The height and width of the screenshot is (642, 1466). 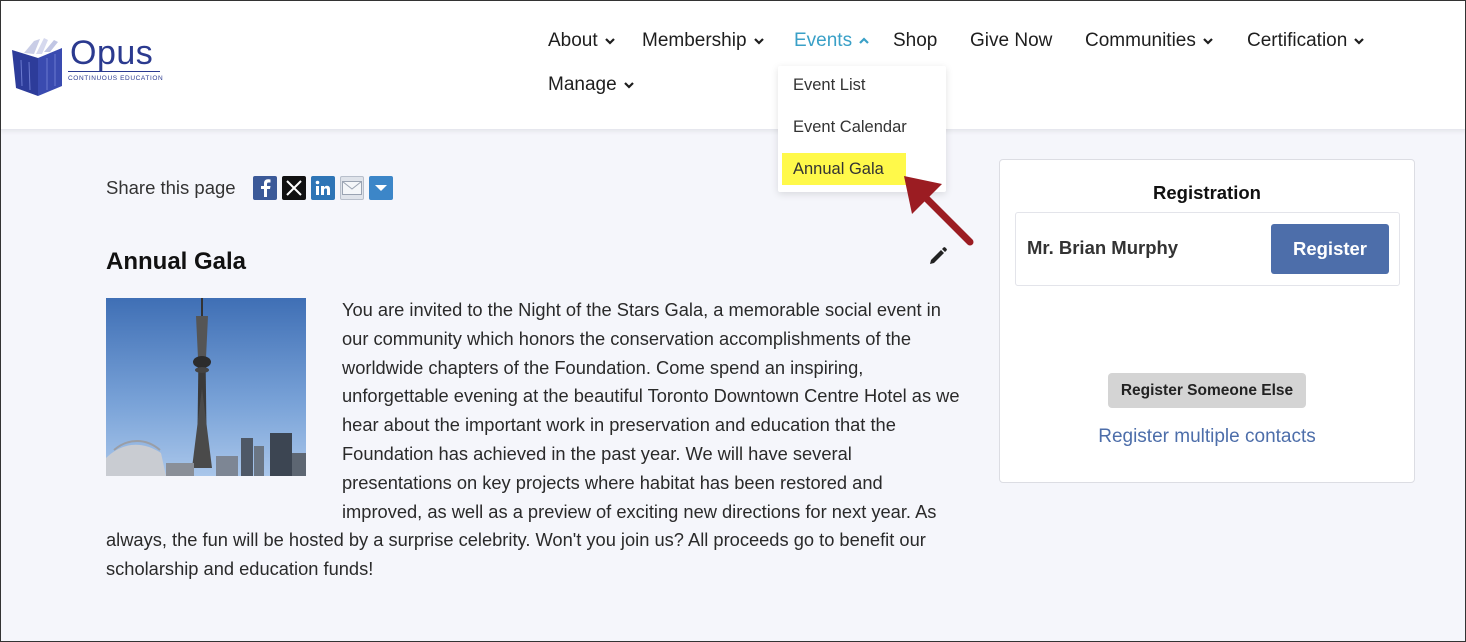 I want to click on nav-item-label: Events, so click(x=823, y=40).